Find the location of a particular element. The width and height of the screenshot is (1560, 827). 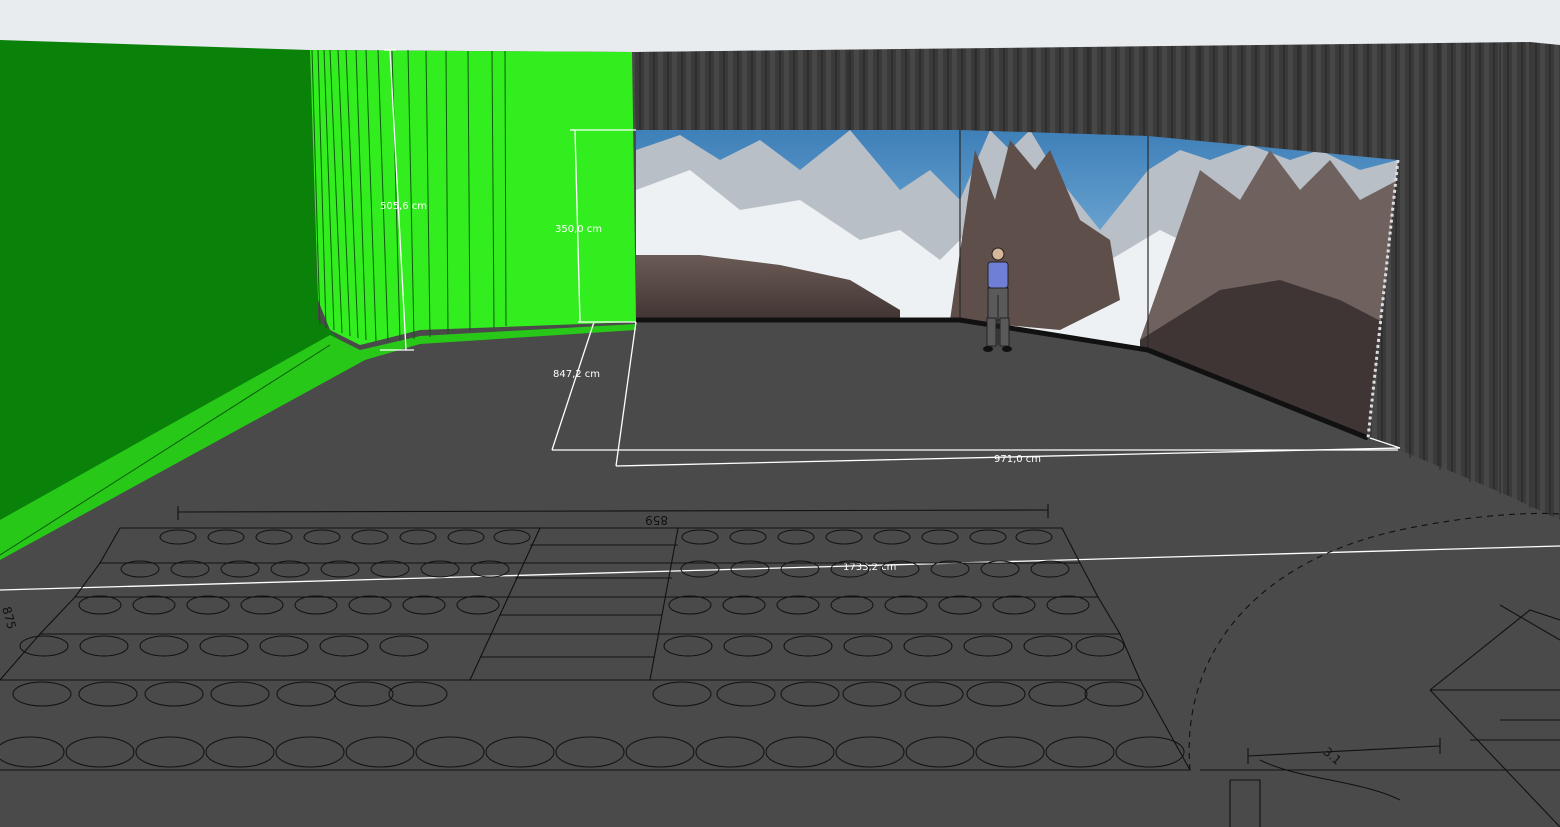

dim-green-wall-height: 505,6 cm is located at coordinates (403, 206).